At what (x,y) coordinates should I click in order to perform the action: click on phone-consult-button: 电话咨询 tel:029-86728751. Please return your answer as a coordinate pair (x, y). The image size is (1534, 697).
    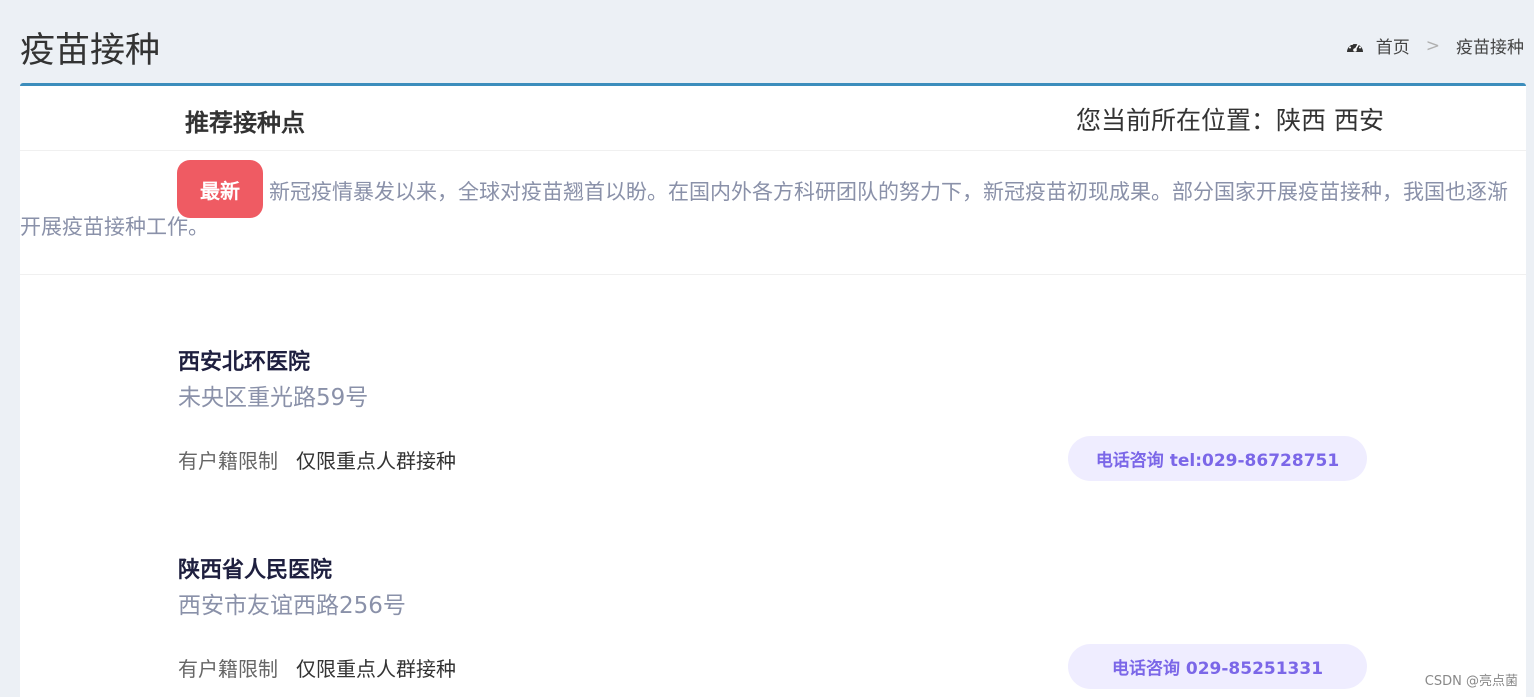
    Looking at the image, I should click on (1217, 458).